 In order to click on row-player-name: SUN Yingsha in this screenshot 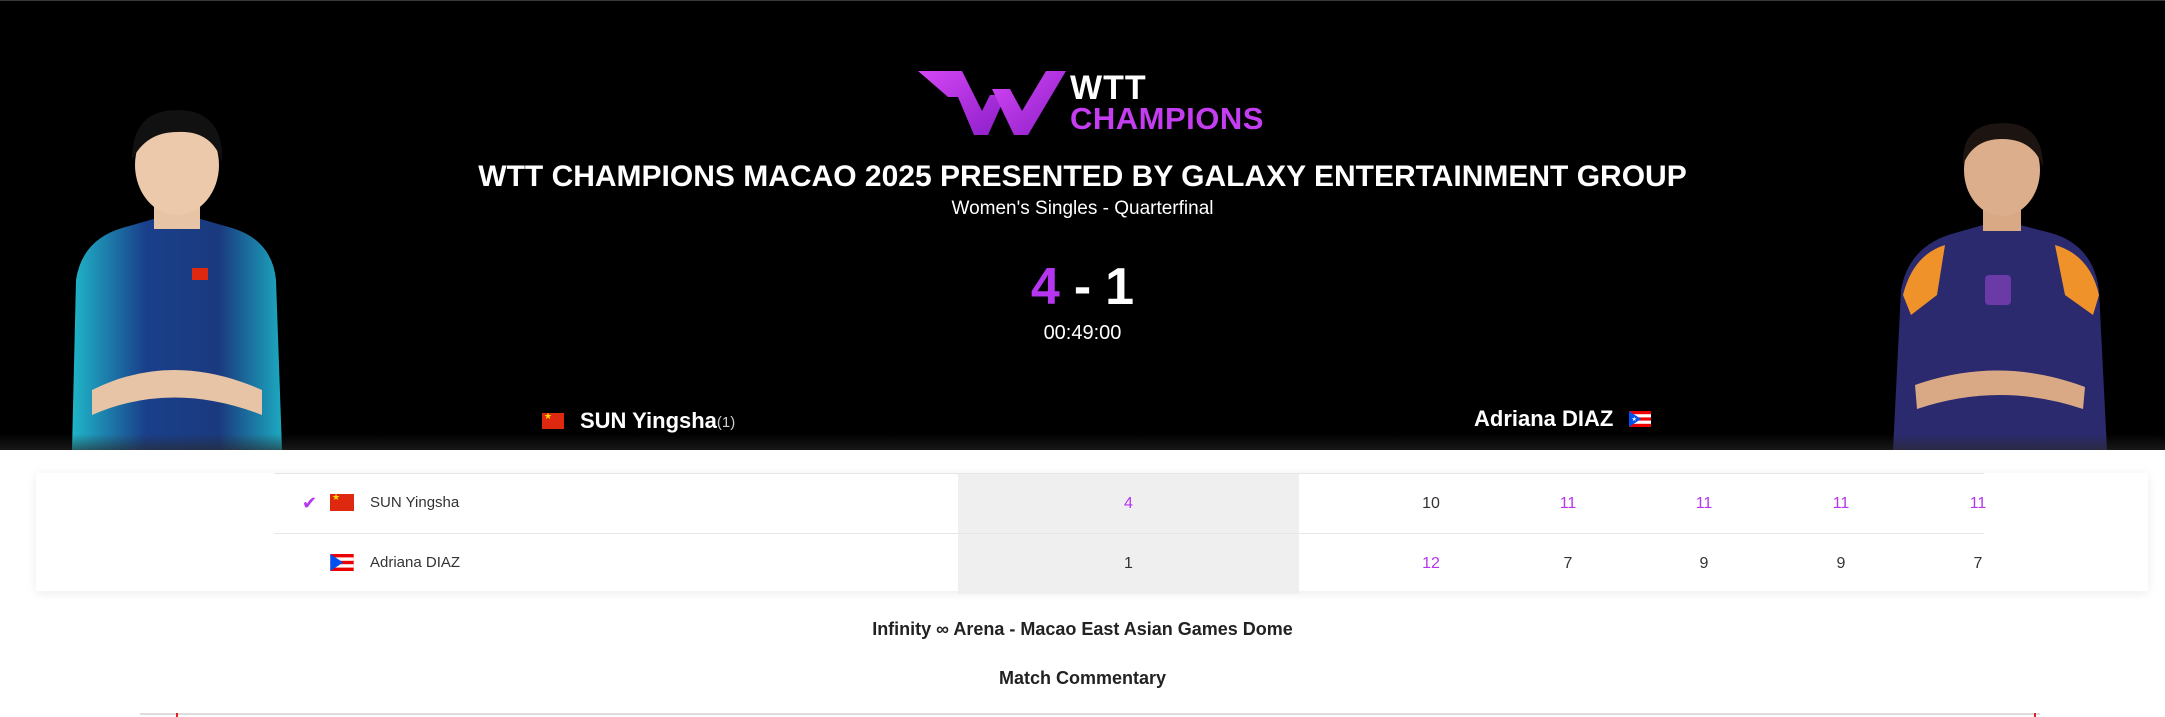, I will do `click(414, 503)`.